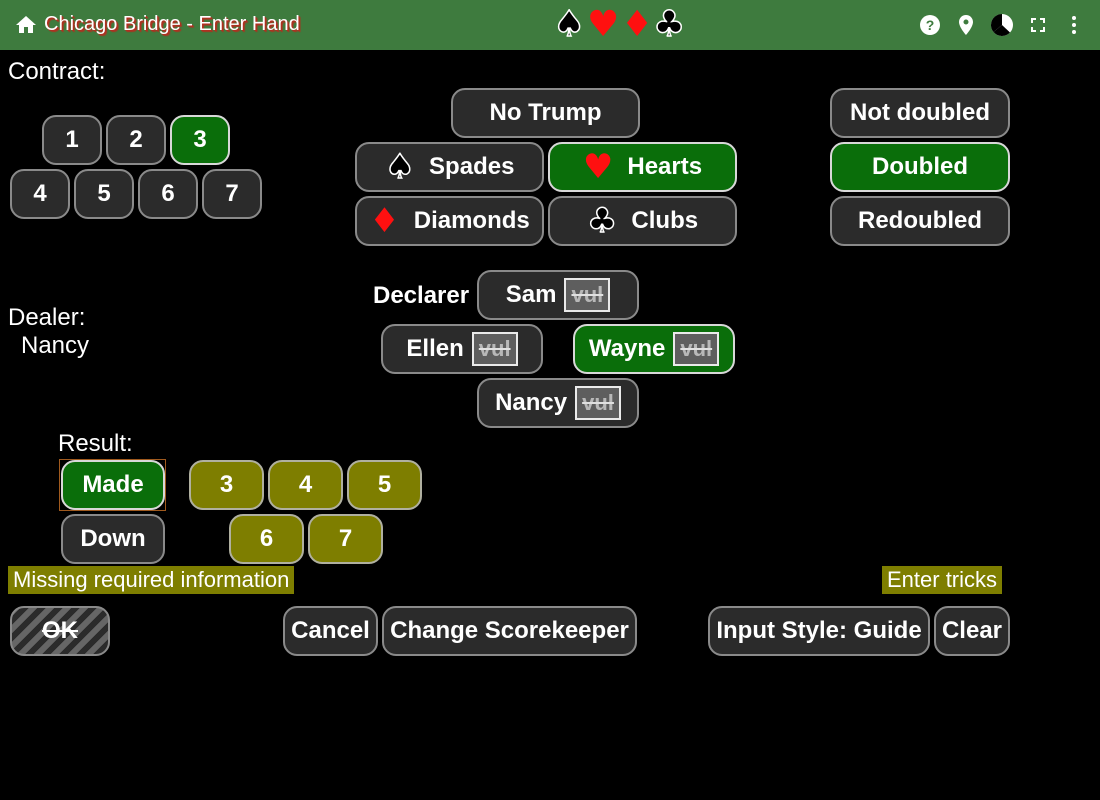 The image size is (1100, 800). What do you see at coordinates (558, 295) in the screenshot?
I see `player-sam-button: Sam vul` at bounding box center [558, 295].